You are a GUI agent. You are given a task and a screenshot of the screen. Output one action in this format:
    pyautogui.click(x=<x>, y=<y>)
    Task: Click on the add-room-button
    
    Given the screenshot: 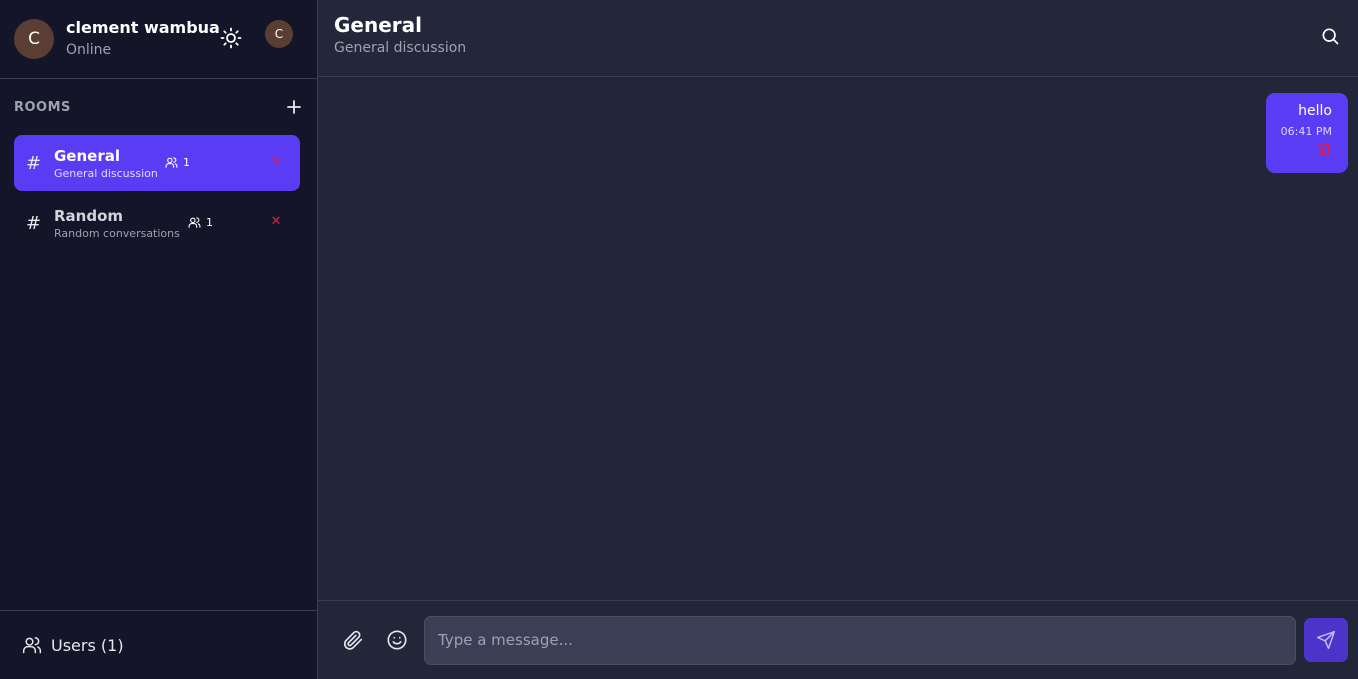 What is the action you would take?
    pyautogui.click(x=294, y=107)
    